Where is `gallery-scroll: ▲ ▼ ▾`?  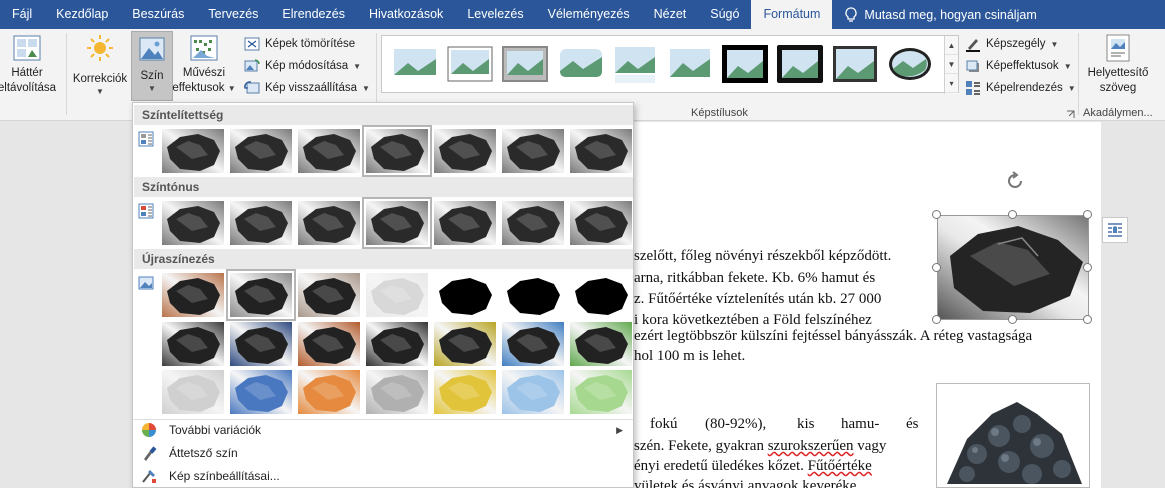
gallery-scroll: ▲ ▼ ▾ is located at coordinates (951, 65).